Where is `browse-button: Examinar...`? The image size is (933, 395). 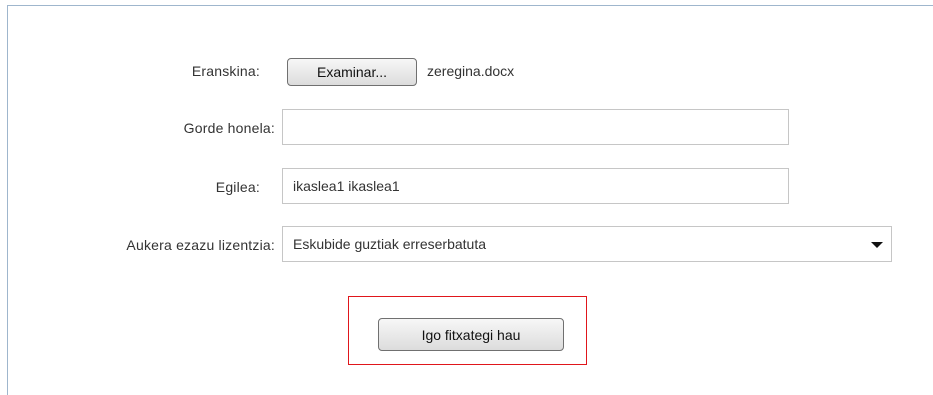
browse-button: Examinar... is located at coordinates (352, 72).